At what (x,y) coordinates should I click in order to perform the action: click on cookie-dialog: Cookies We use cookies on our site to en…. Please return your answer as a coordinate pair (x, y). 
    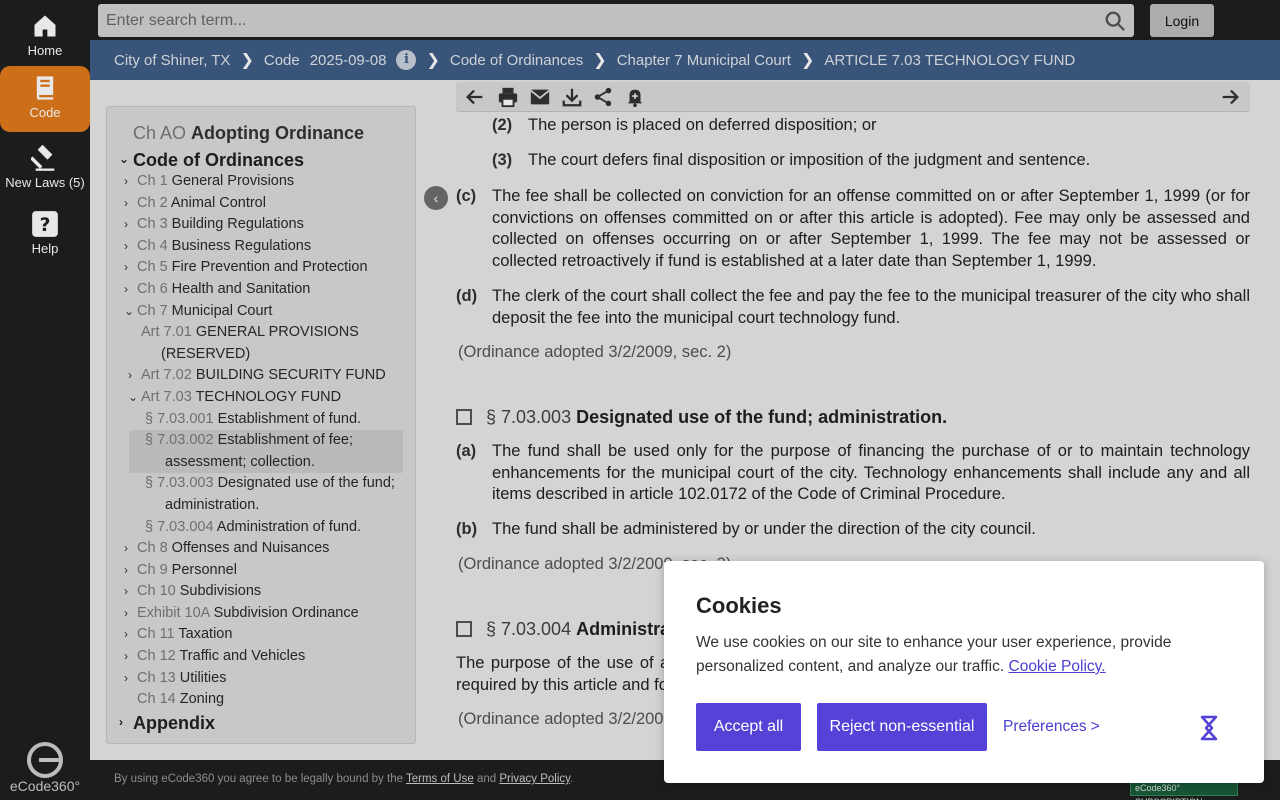
    Looking at the image, I should click on (964, 672).